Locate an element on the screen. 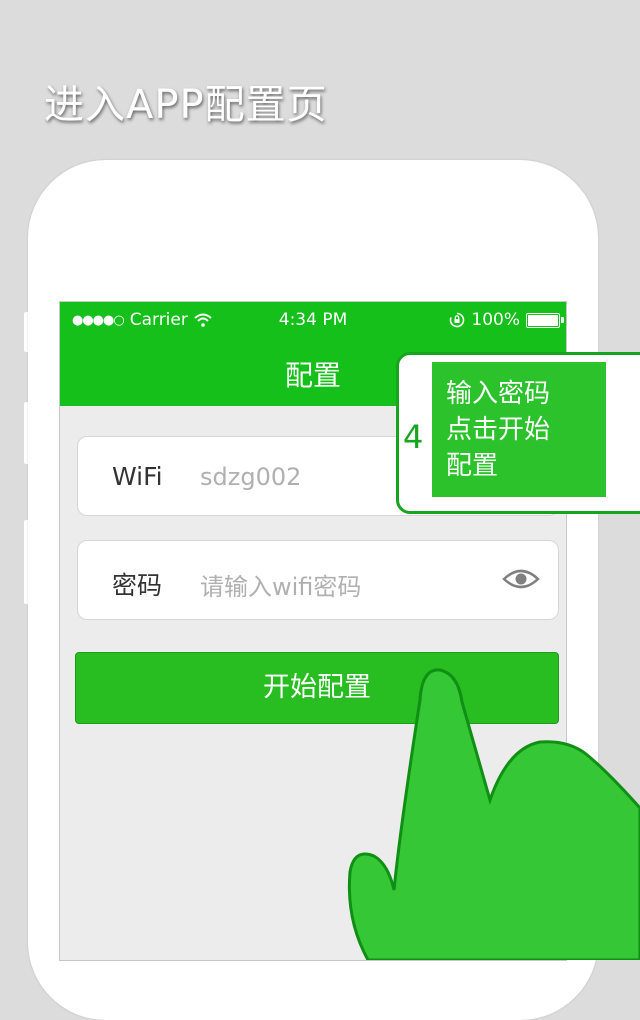 This screenshot has width=640, height=1020. step-instructions: 输入密码 点击开始 配置 is located at coordinates (519, 429).